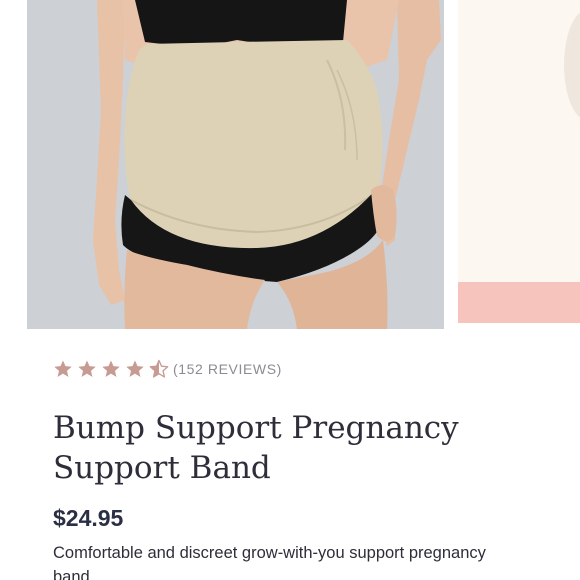 The image size is (580, 580). Describe the element at coordinates (159, 369) in the screenshot. I see `star-half-icon` at that location.